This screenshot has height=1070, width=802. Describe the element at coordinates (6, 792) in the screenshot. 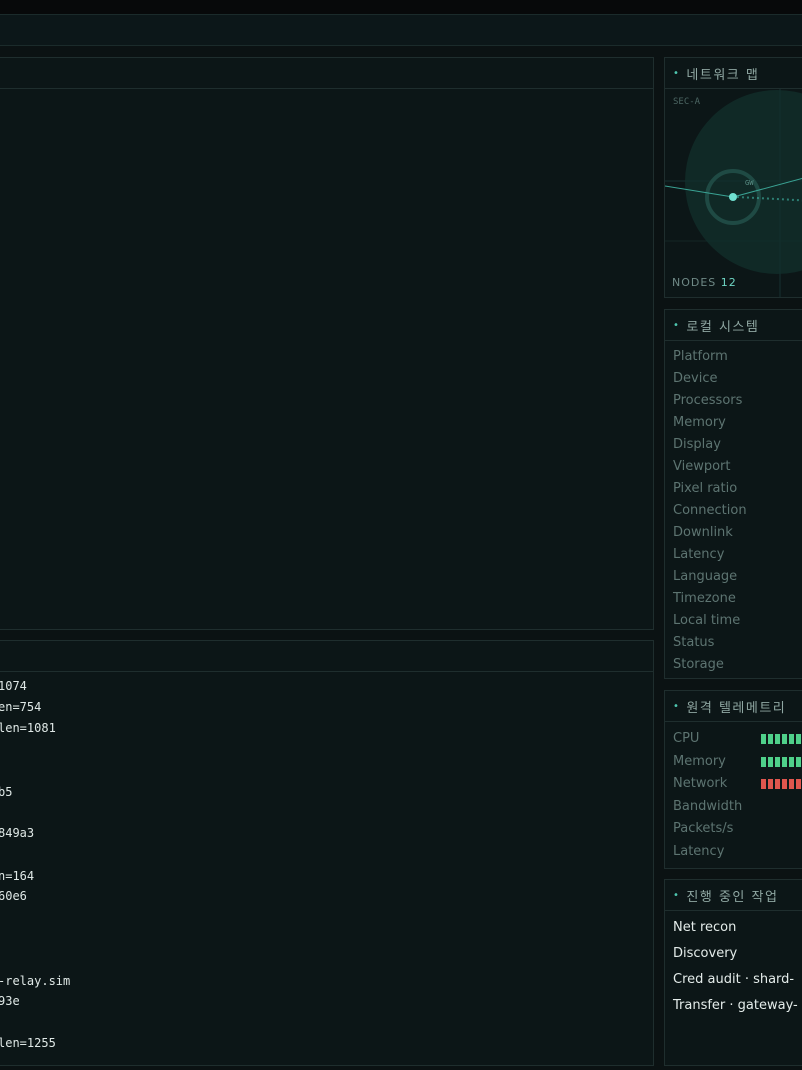

I see `log-line: b5` at that location.